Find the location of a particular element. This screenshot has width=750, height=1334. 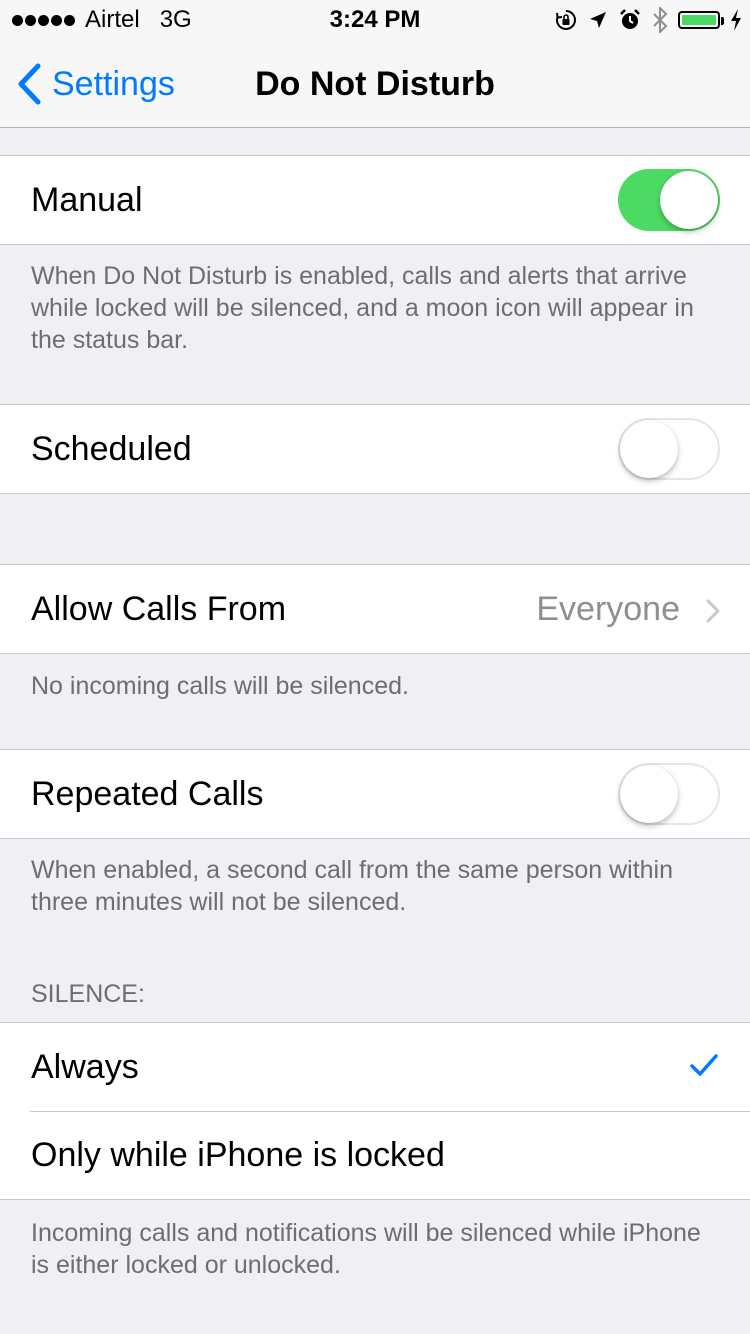

status-bar-right is located at coordinates (648, 20).